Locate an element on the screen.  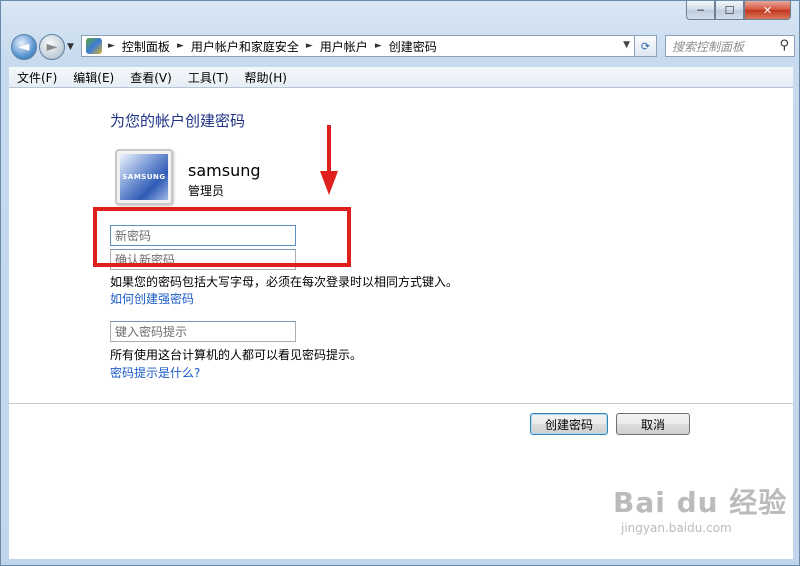
page-title: 为您的帐户创建密码 is located at coordinates (178, 121).